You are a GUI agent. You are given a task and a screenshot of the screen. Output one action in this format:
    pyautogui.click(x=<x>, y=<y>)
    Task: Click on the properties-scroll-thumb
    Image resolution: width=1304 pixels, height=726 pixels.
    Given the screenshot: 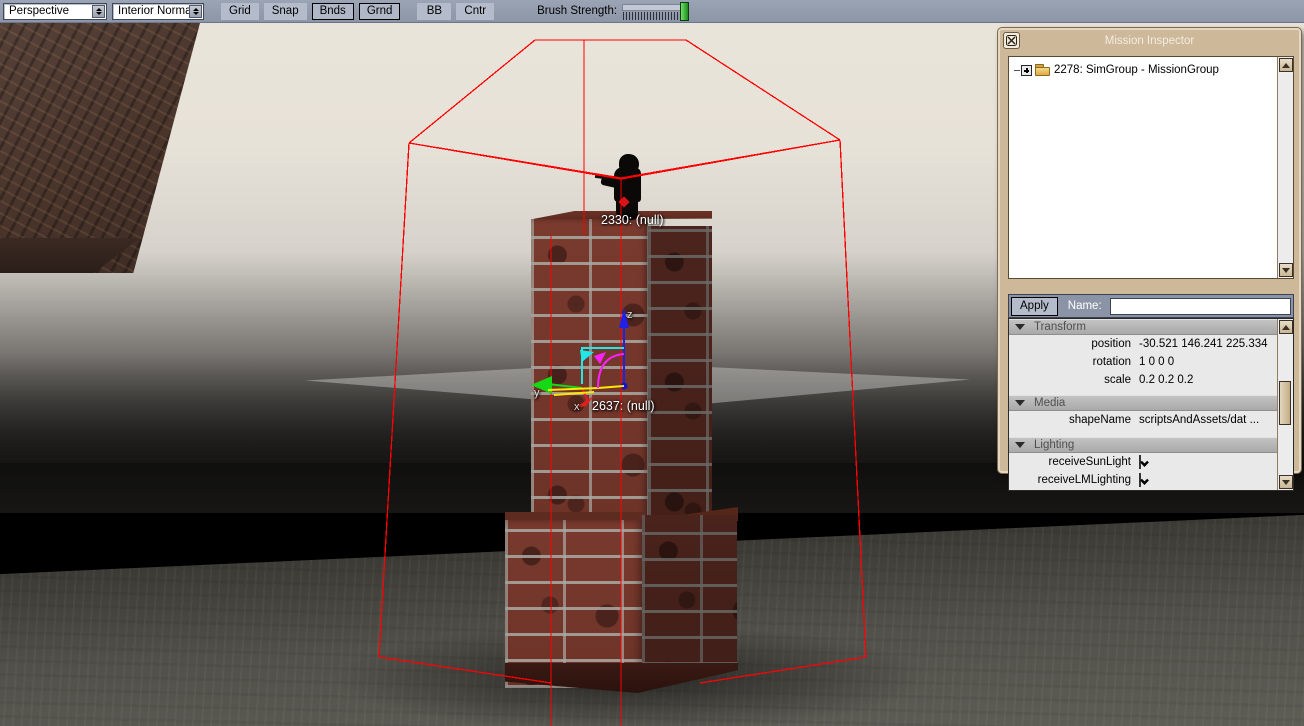 What is the action you would take?
    pyautogui.click(x=1285, y=403)
    